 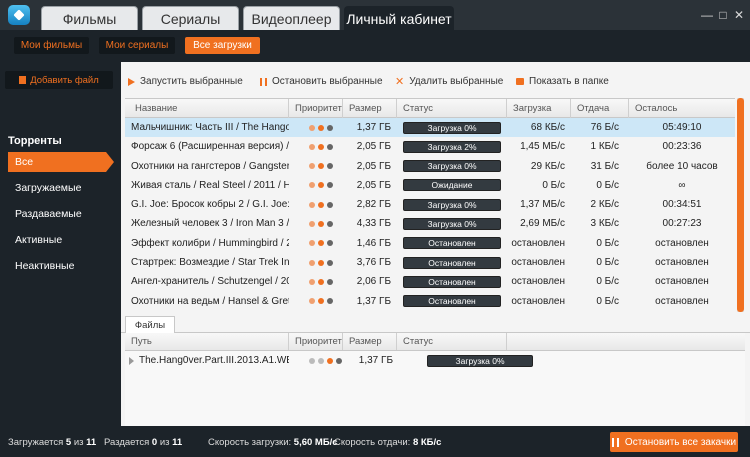 I want to click on tab-series: Сериалы, so click(x=190, y=18).